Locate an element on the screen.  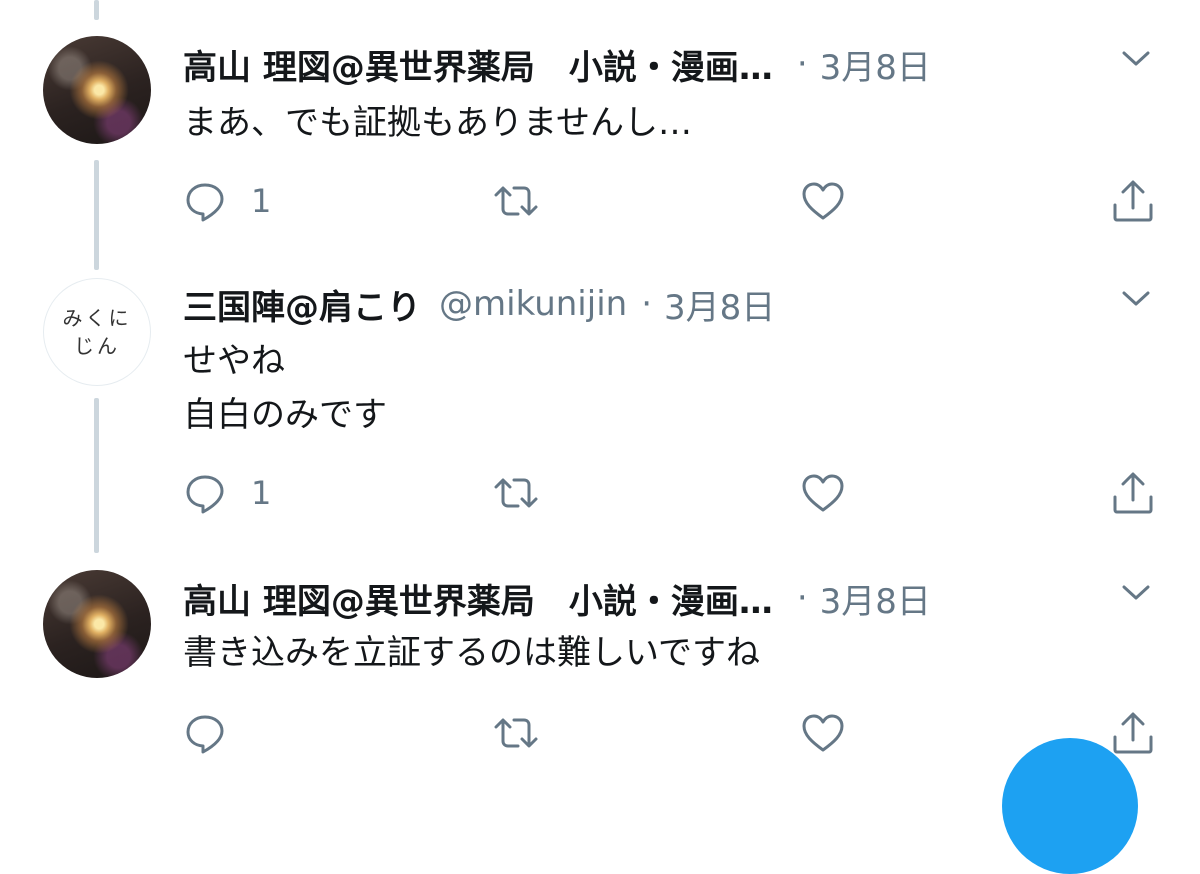
tweet-text-line: 書き込みを立証するのは難しいですね is located at coordinates (471, 653).